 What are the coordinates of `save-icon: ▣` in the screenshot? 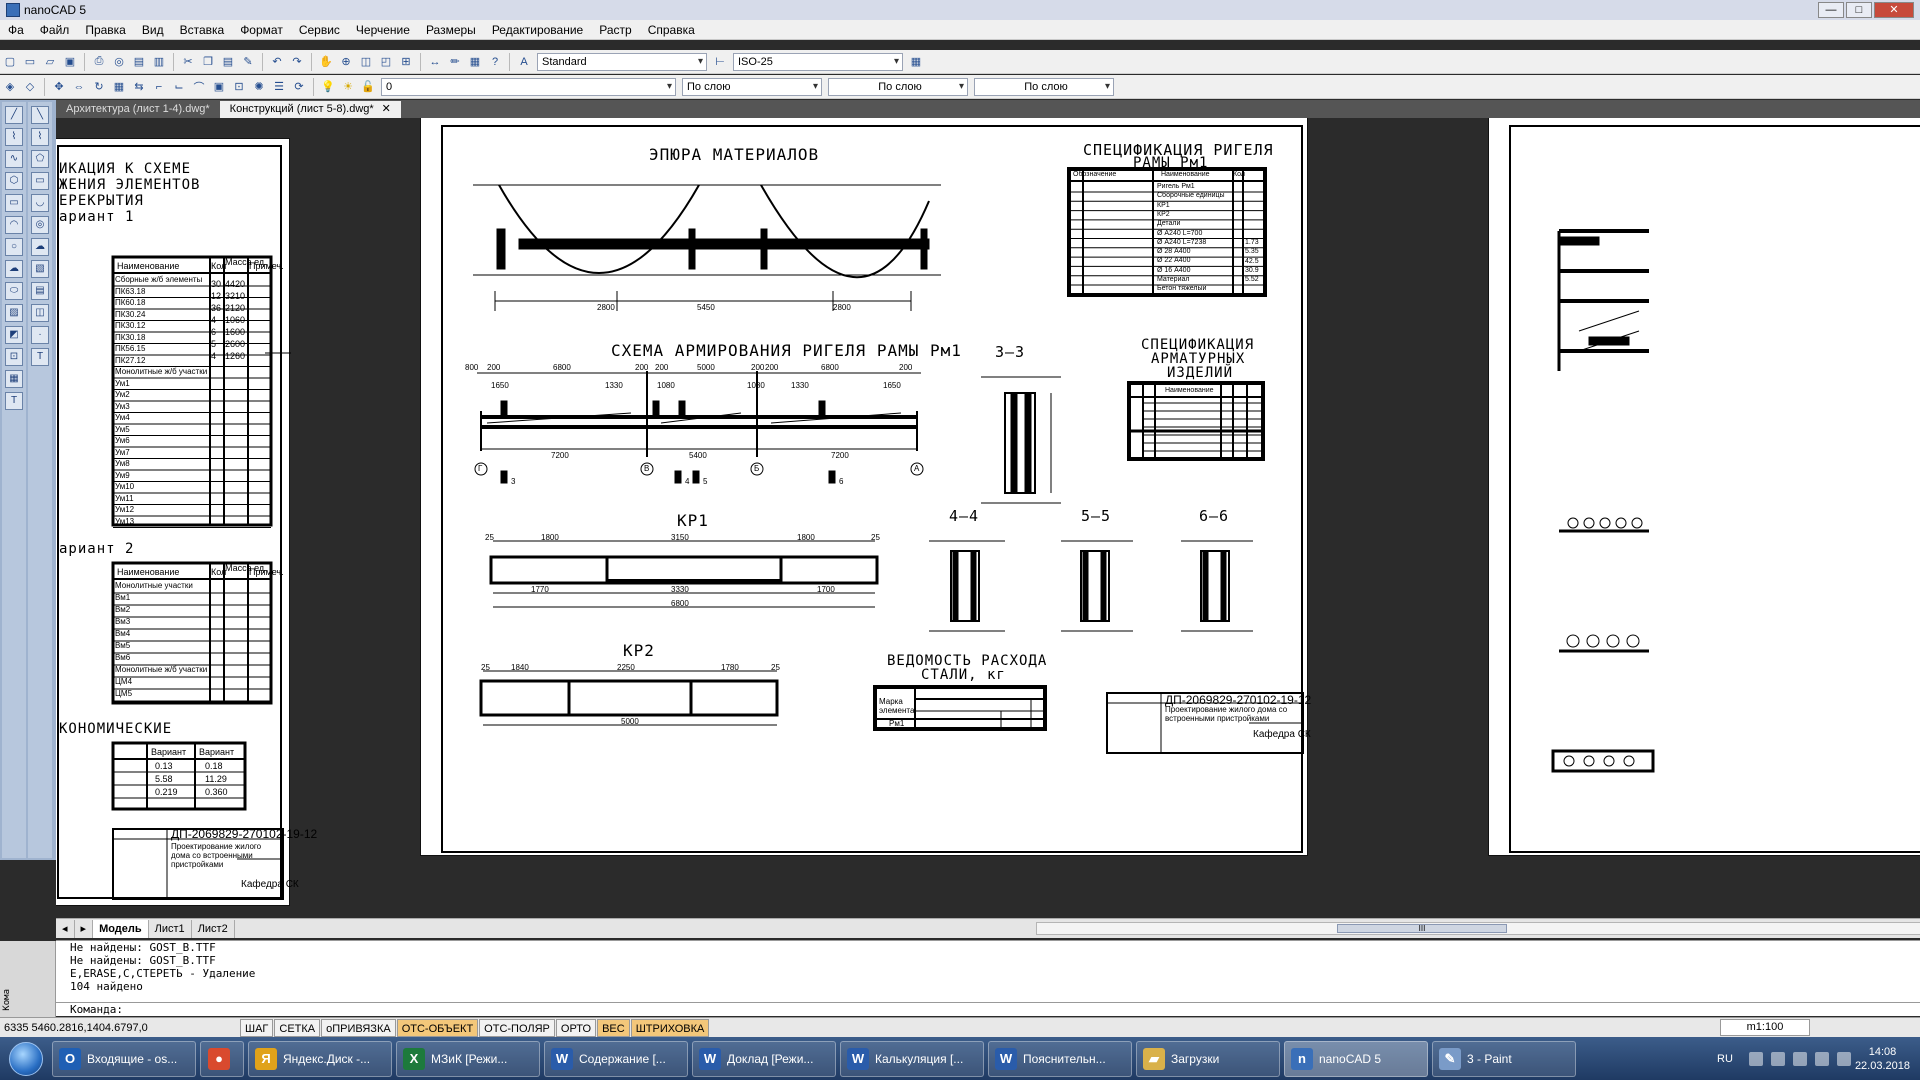 It's located at (70, 62).